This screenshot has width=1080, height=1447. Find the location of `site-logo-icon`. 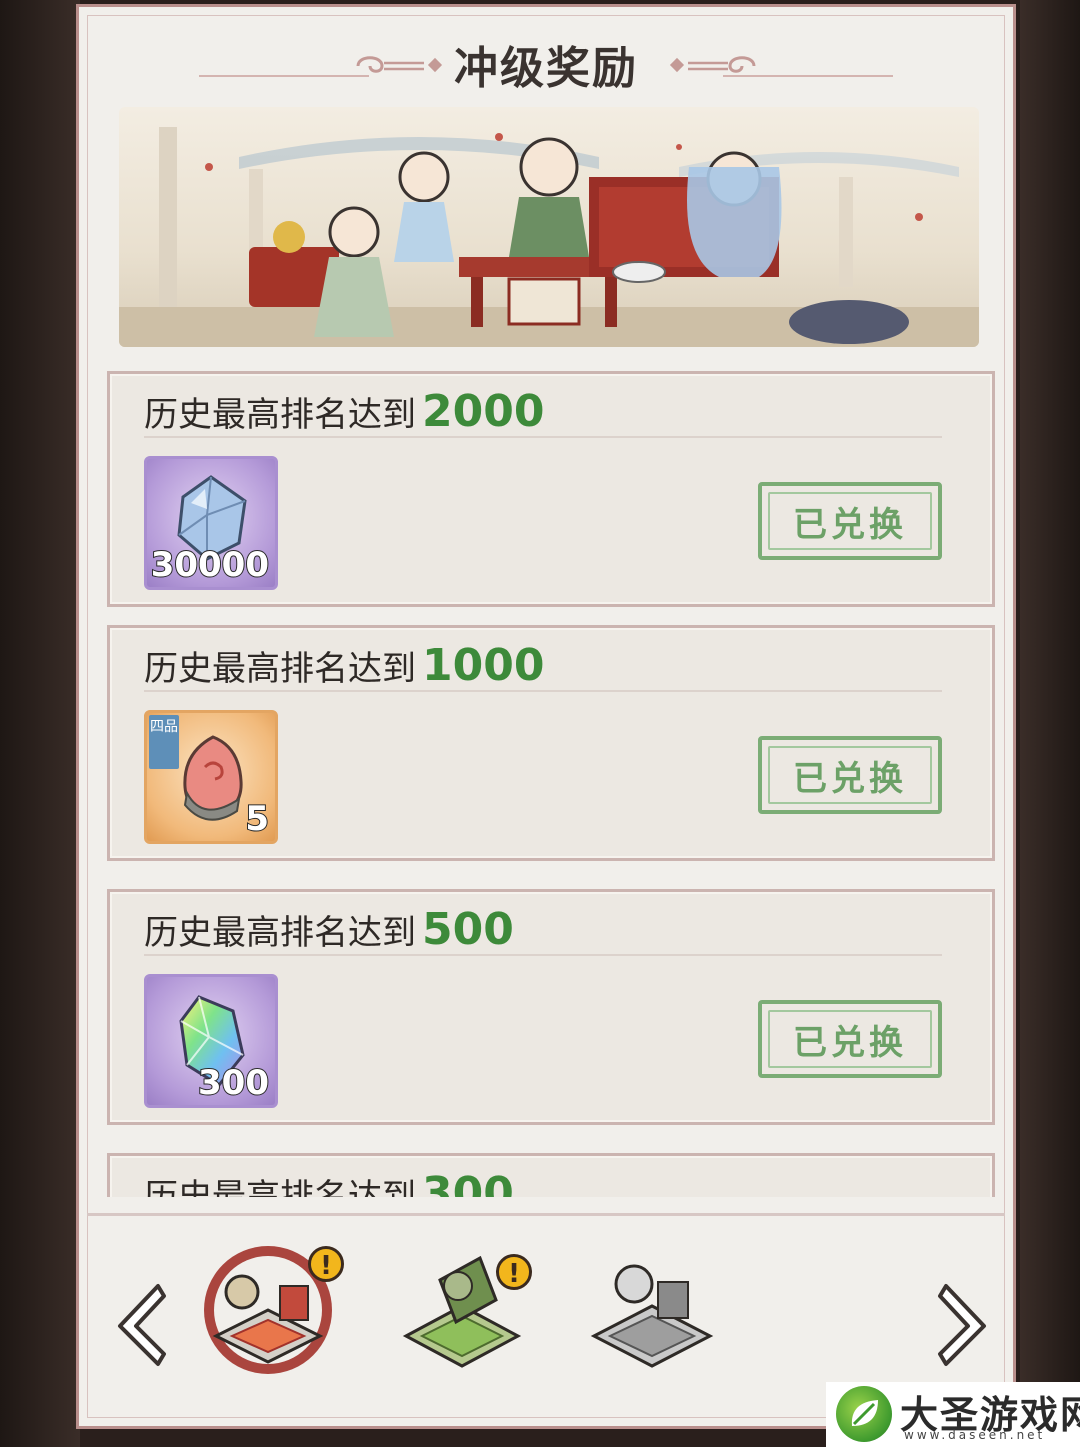

site-logo-icon is located at coordinates (864, 1414).